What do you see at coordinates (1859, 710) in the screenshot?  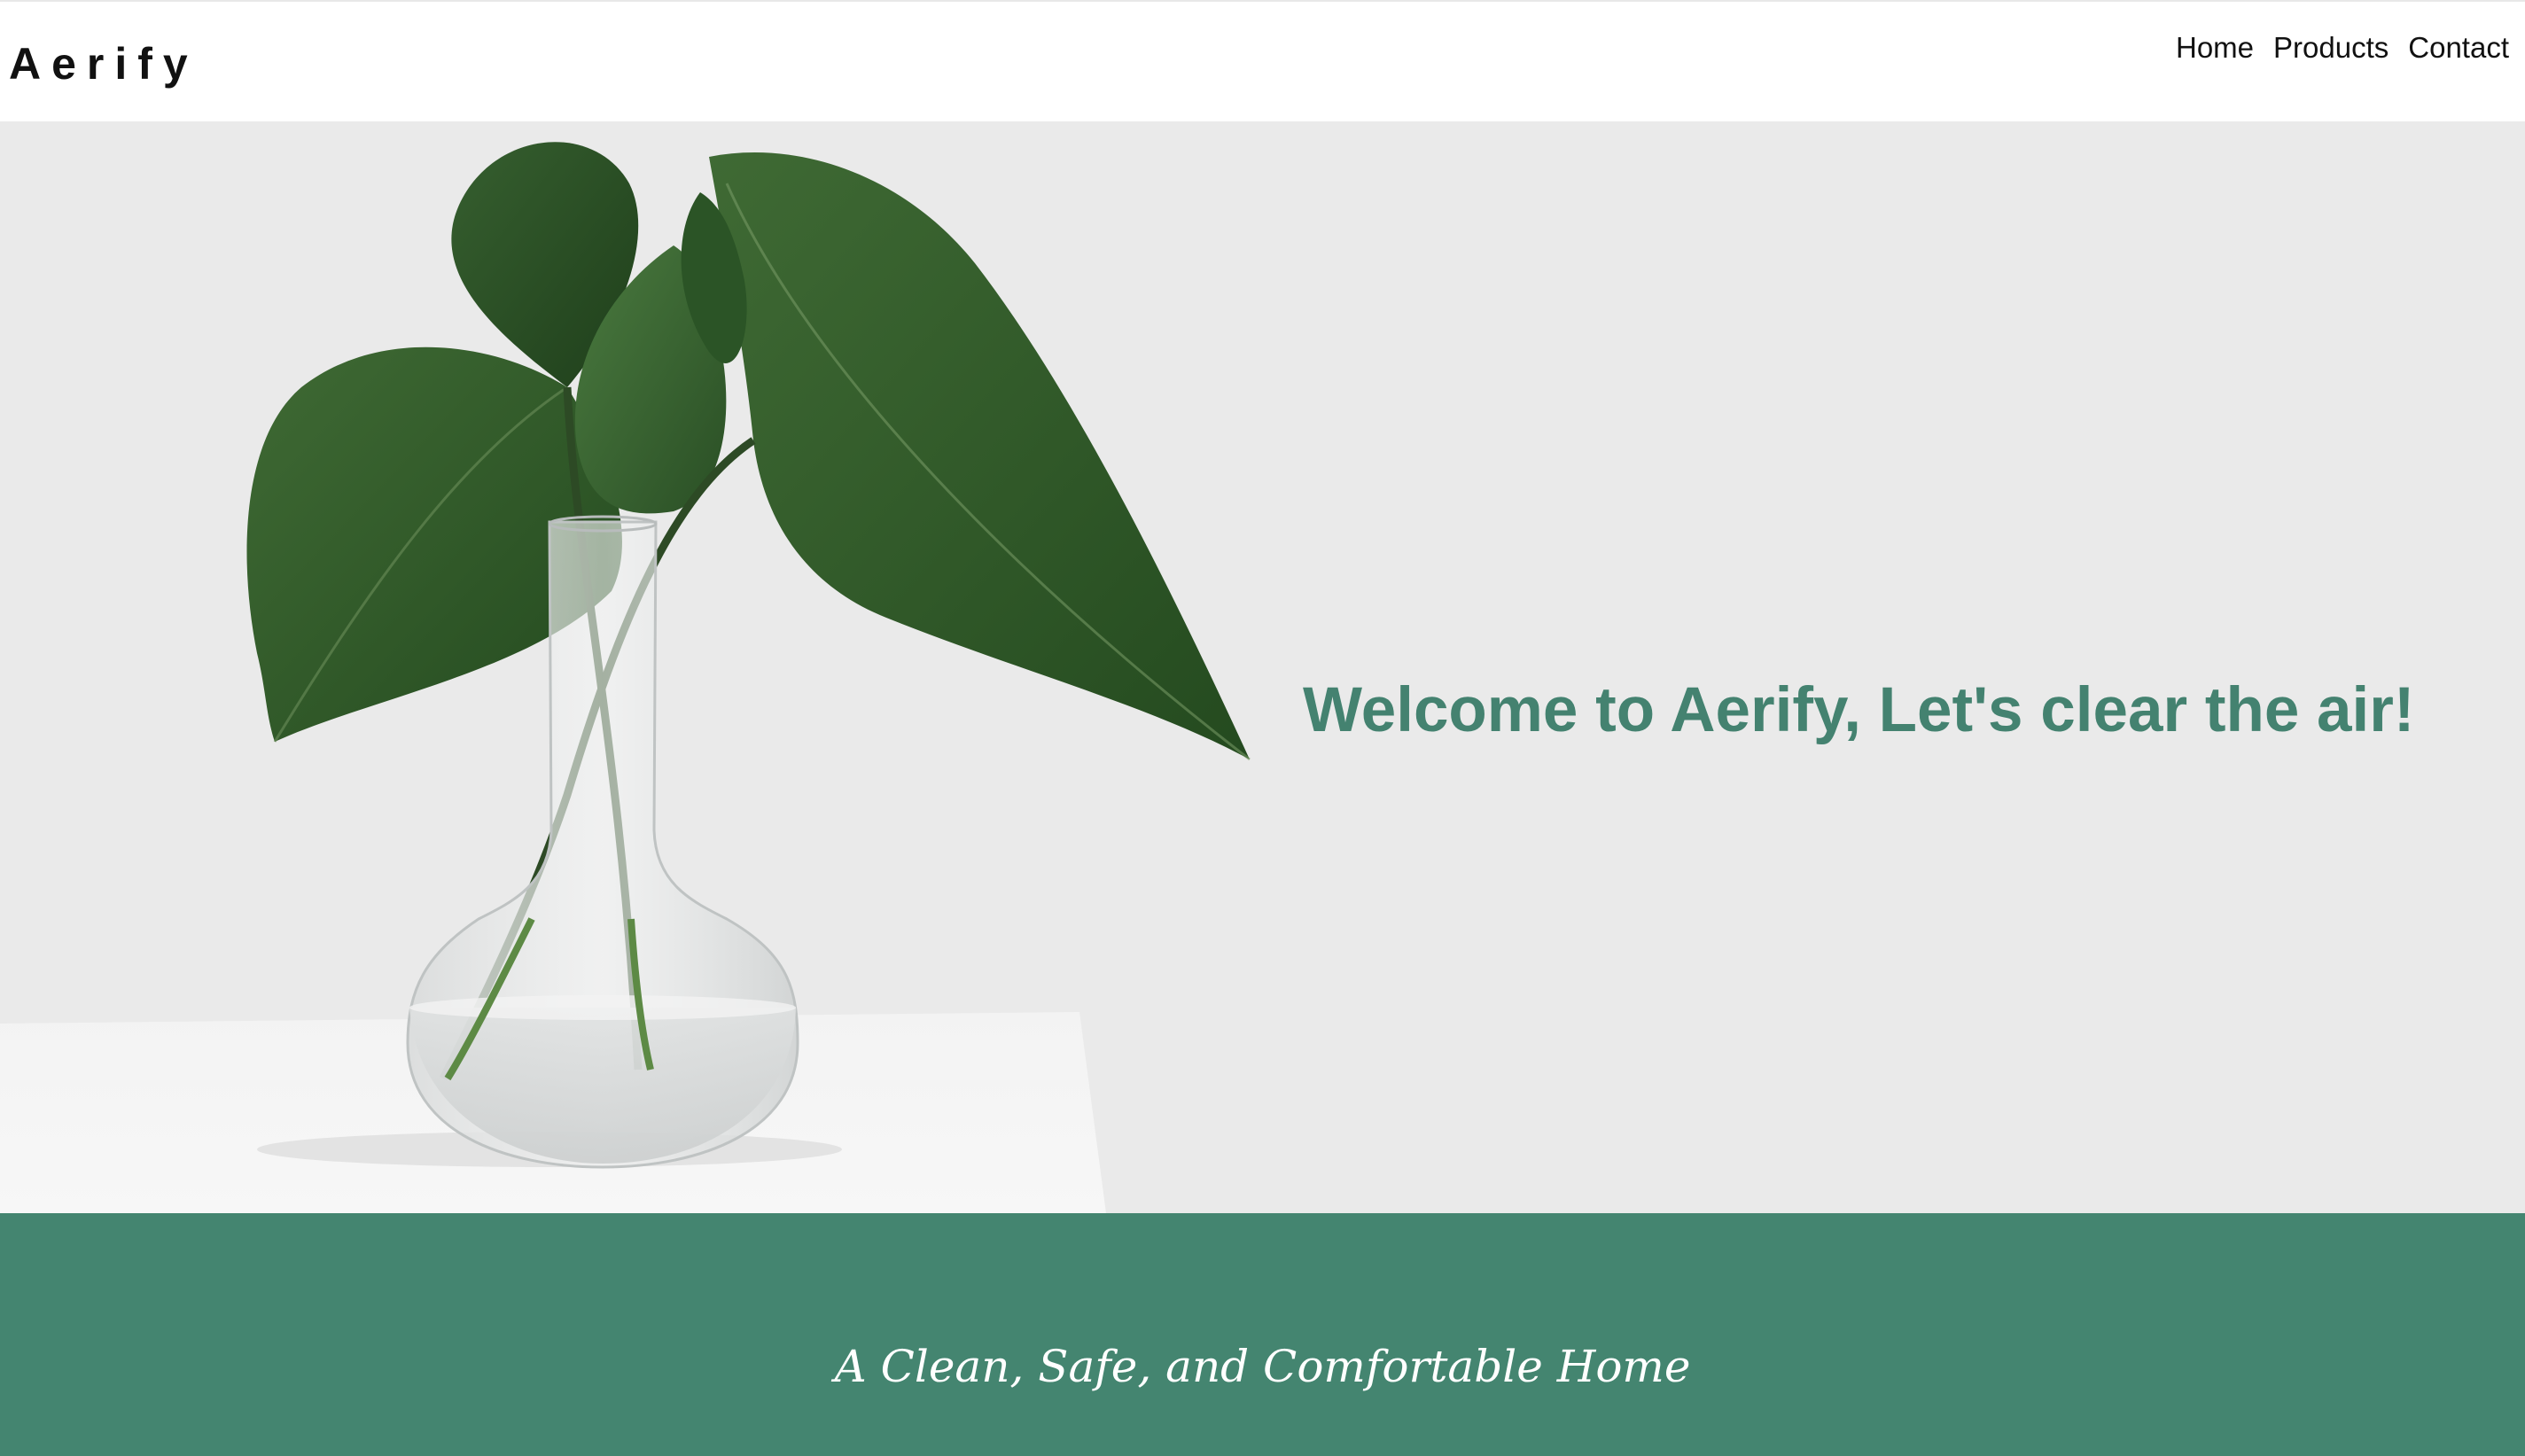 I see `hero-title: Welcome to Aerify, Let's clear the air!` at bounding box center [1859, 710].